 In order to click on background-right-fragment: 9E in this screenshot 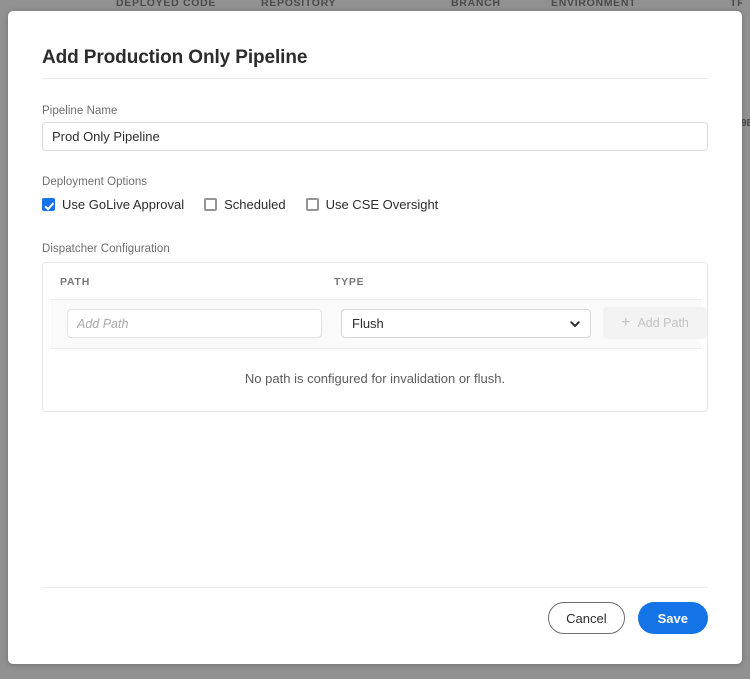, I will do `click(745, 123)`.